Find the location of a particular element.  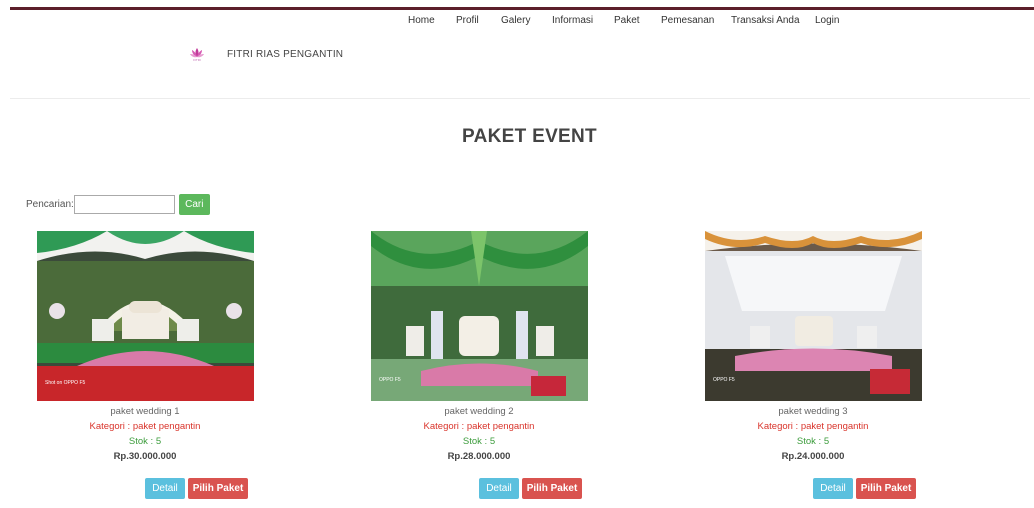

nav-profil: Profil is located at coordinates (467, 20).